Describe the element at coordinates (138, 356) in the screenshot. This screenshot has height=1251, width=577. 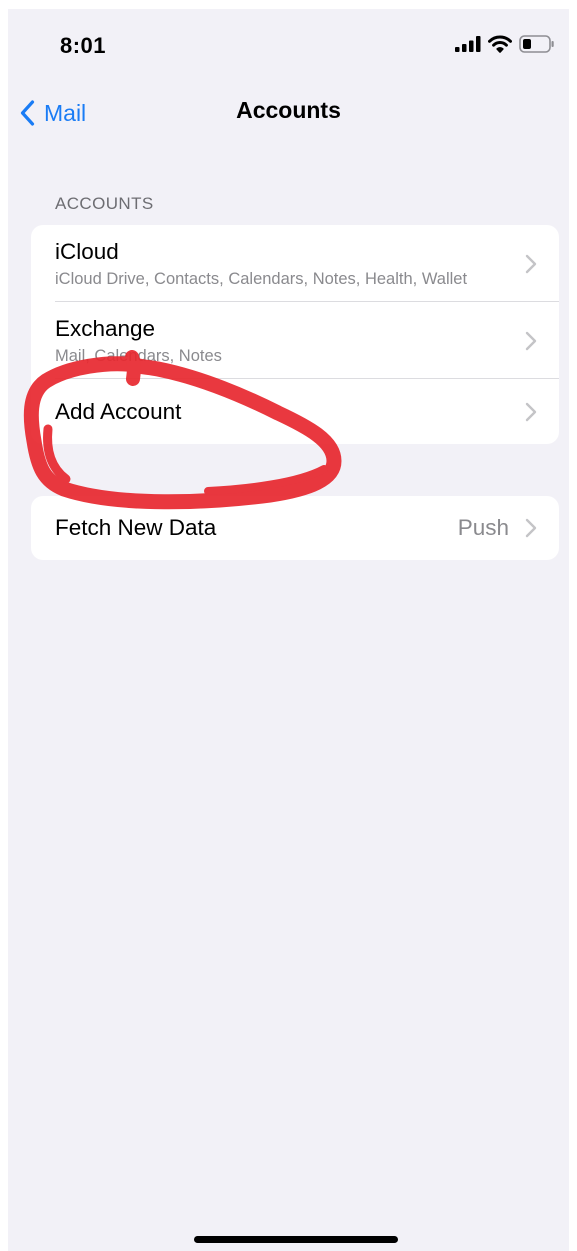
I see `account-subtitle: Mail, Calendars, Notes` at that location.